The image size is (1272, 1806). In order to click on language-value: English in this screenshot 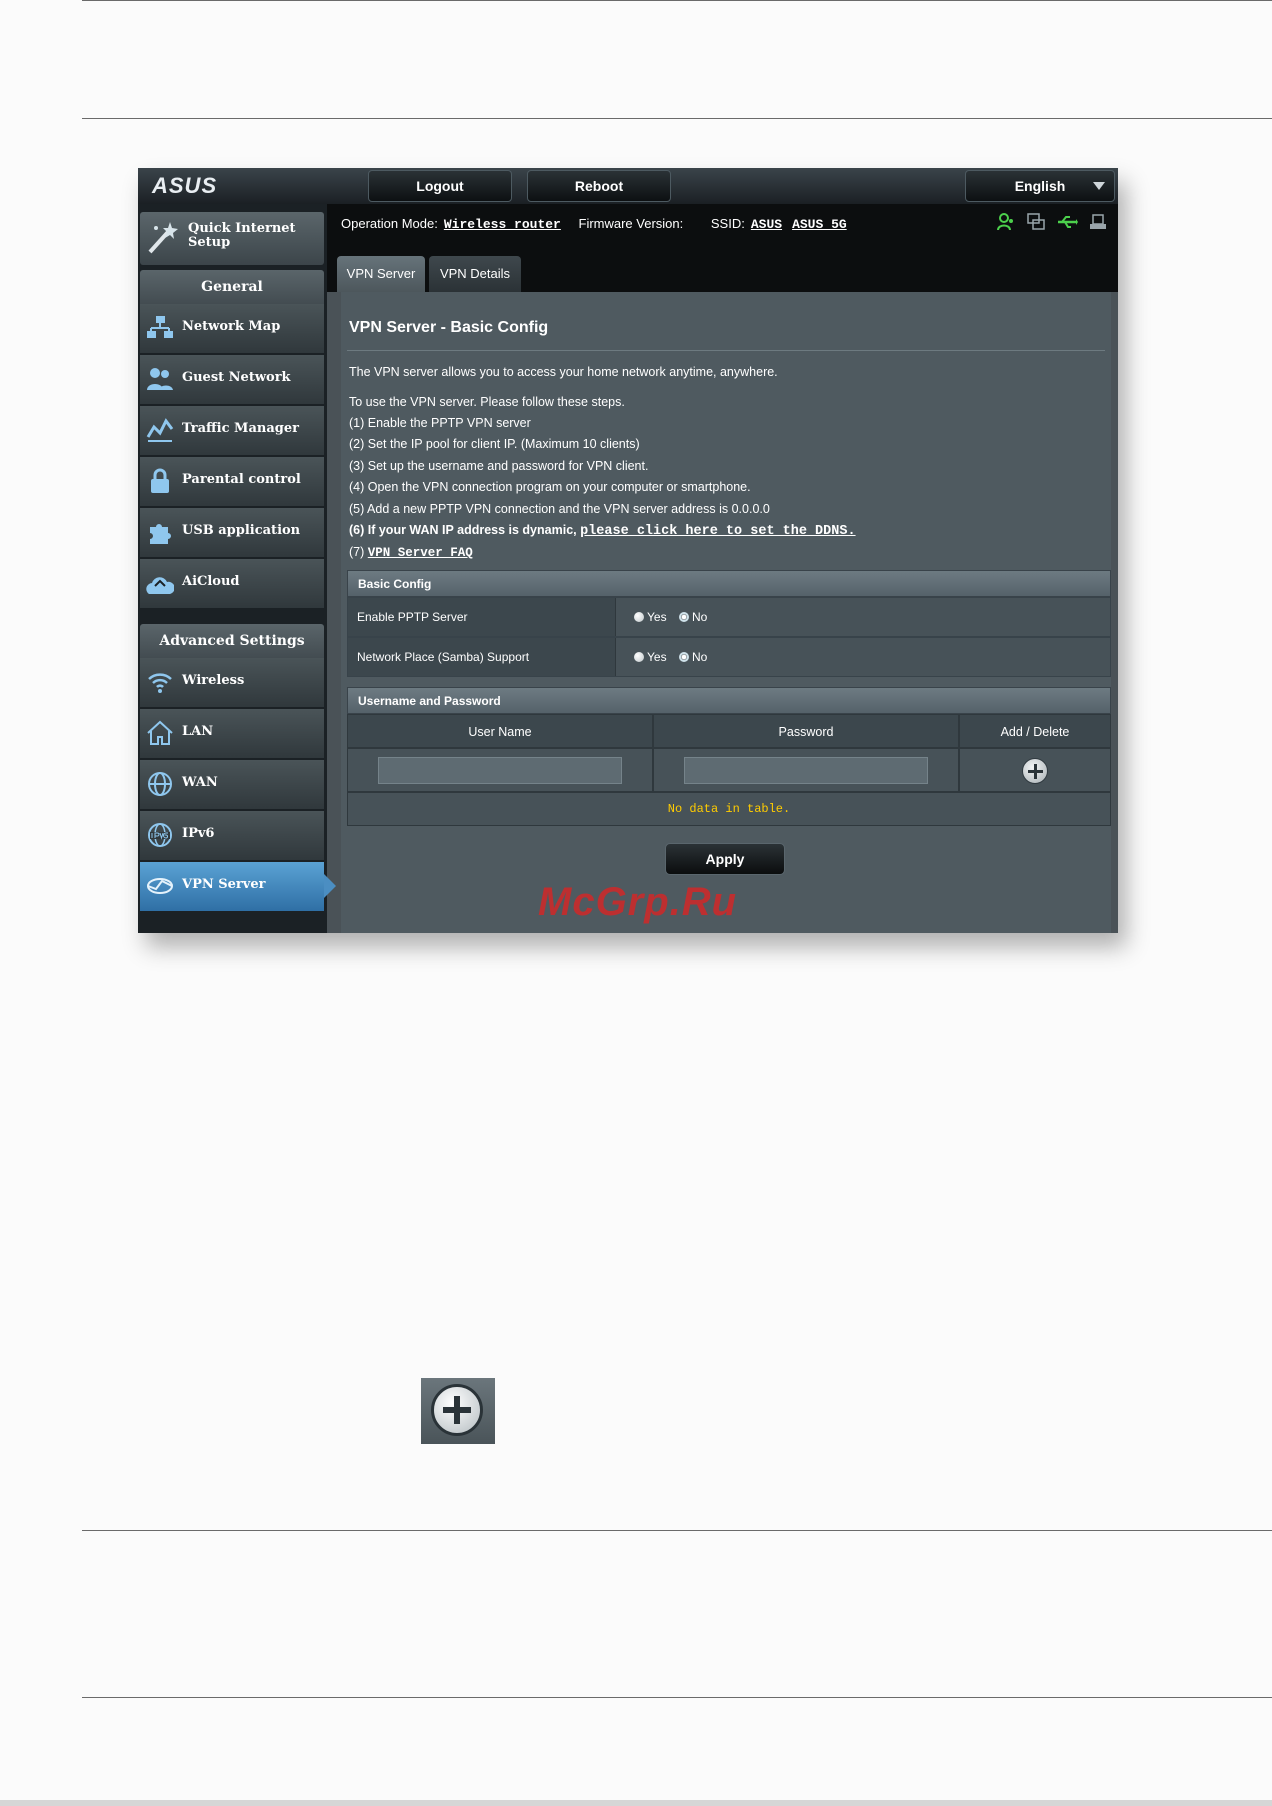, I will do `click(1040, 186)`.